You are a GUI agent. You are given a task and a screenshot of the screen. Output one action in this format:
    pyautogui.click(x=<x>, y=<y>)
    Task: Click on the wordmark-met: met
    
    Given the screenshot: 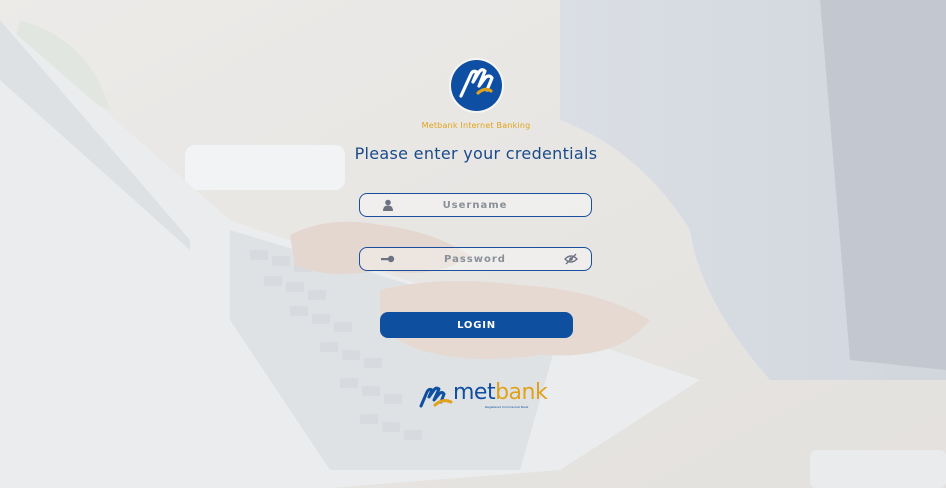 What is the action you would take?
    pyautogui.click(x=474, y=392)
    